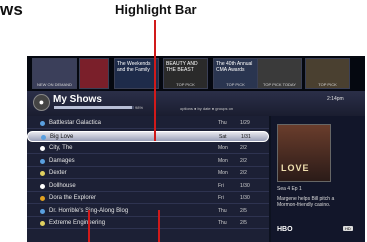 This screenshot has width=367, height=242. What do you see at coordinates (148, 211) in the screenshot?
I see `list-item: Dr. Horrible's Sing-Along Blog Thu 2/5` at bounding box center [148, 211].